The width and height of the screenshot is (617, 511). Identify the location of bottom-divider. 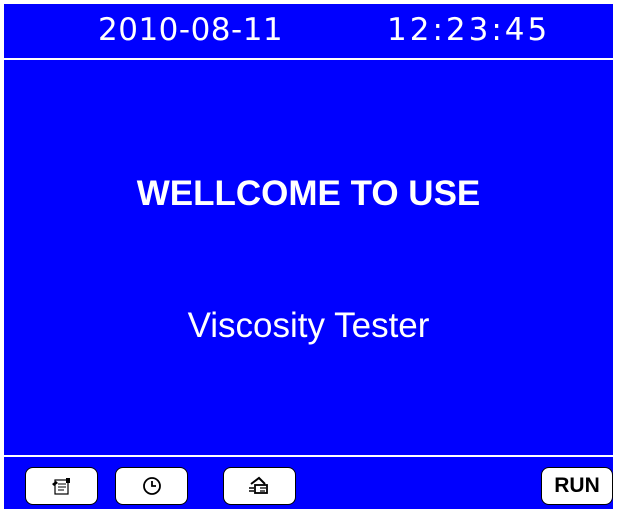
(308, 456).